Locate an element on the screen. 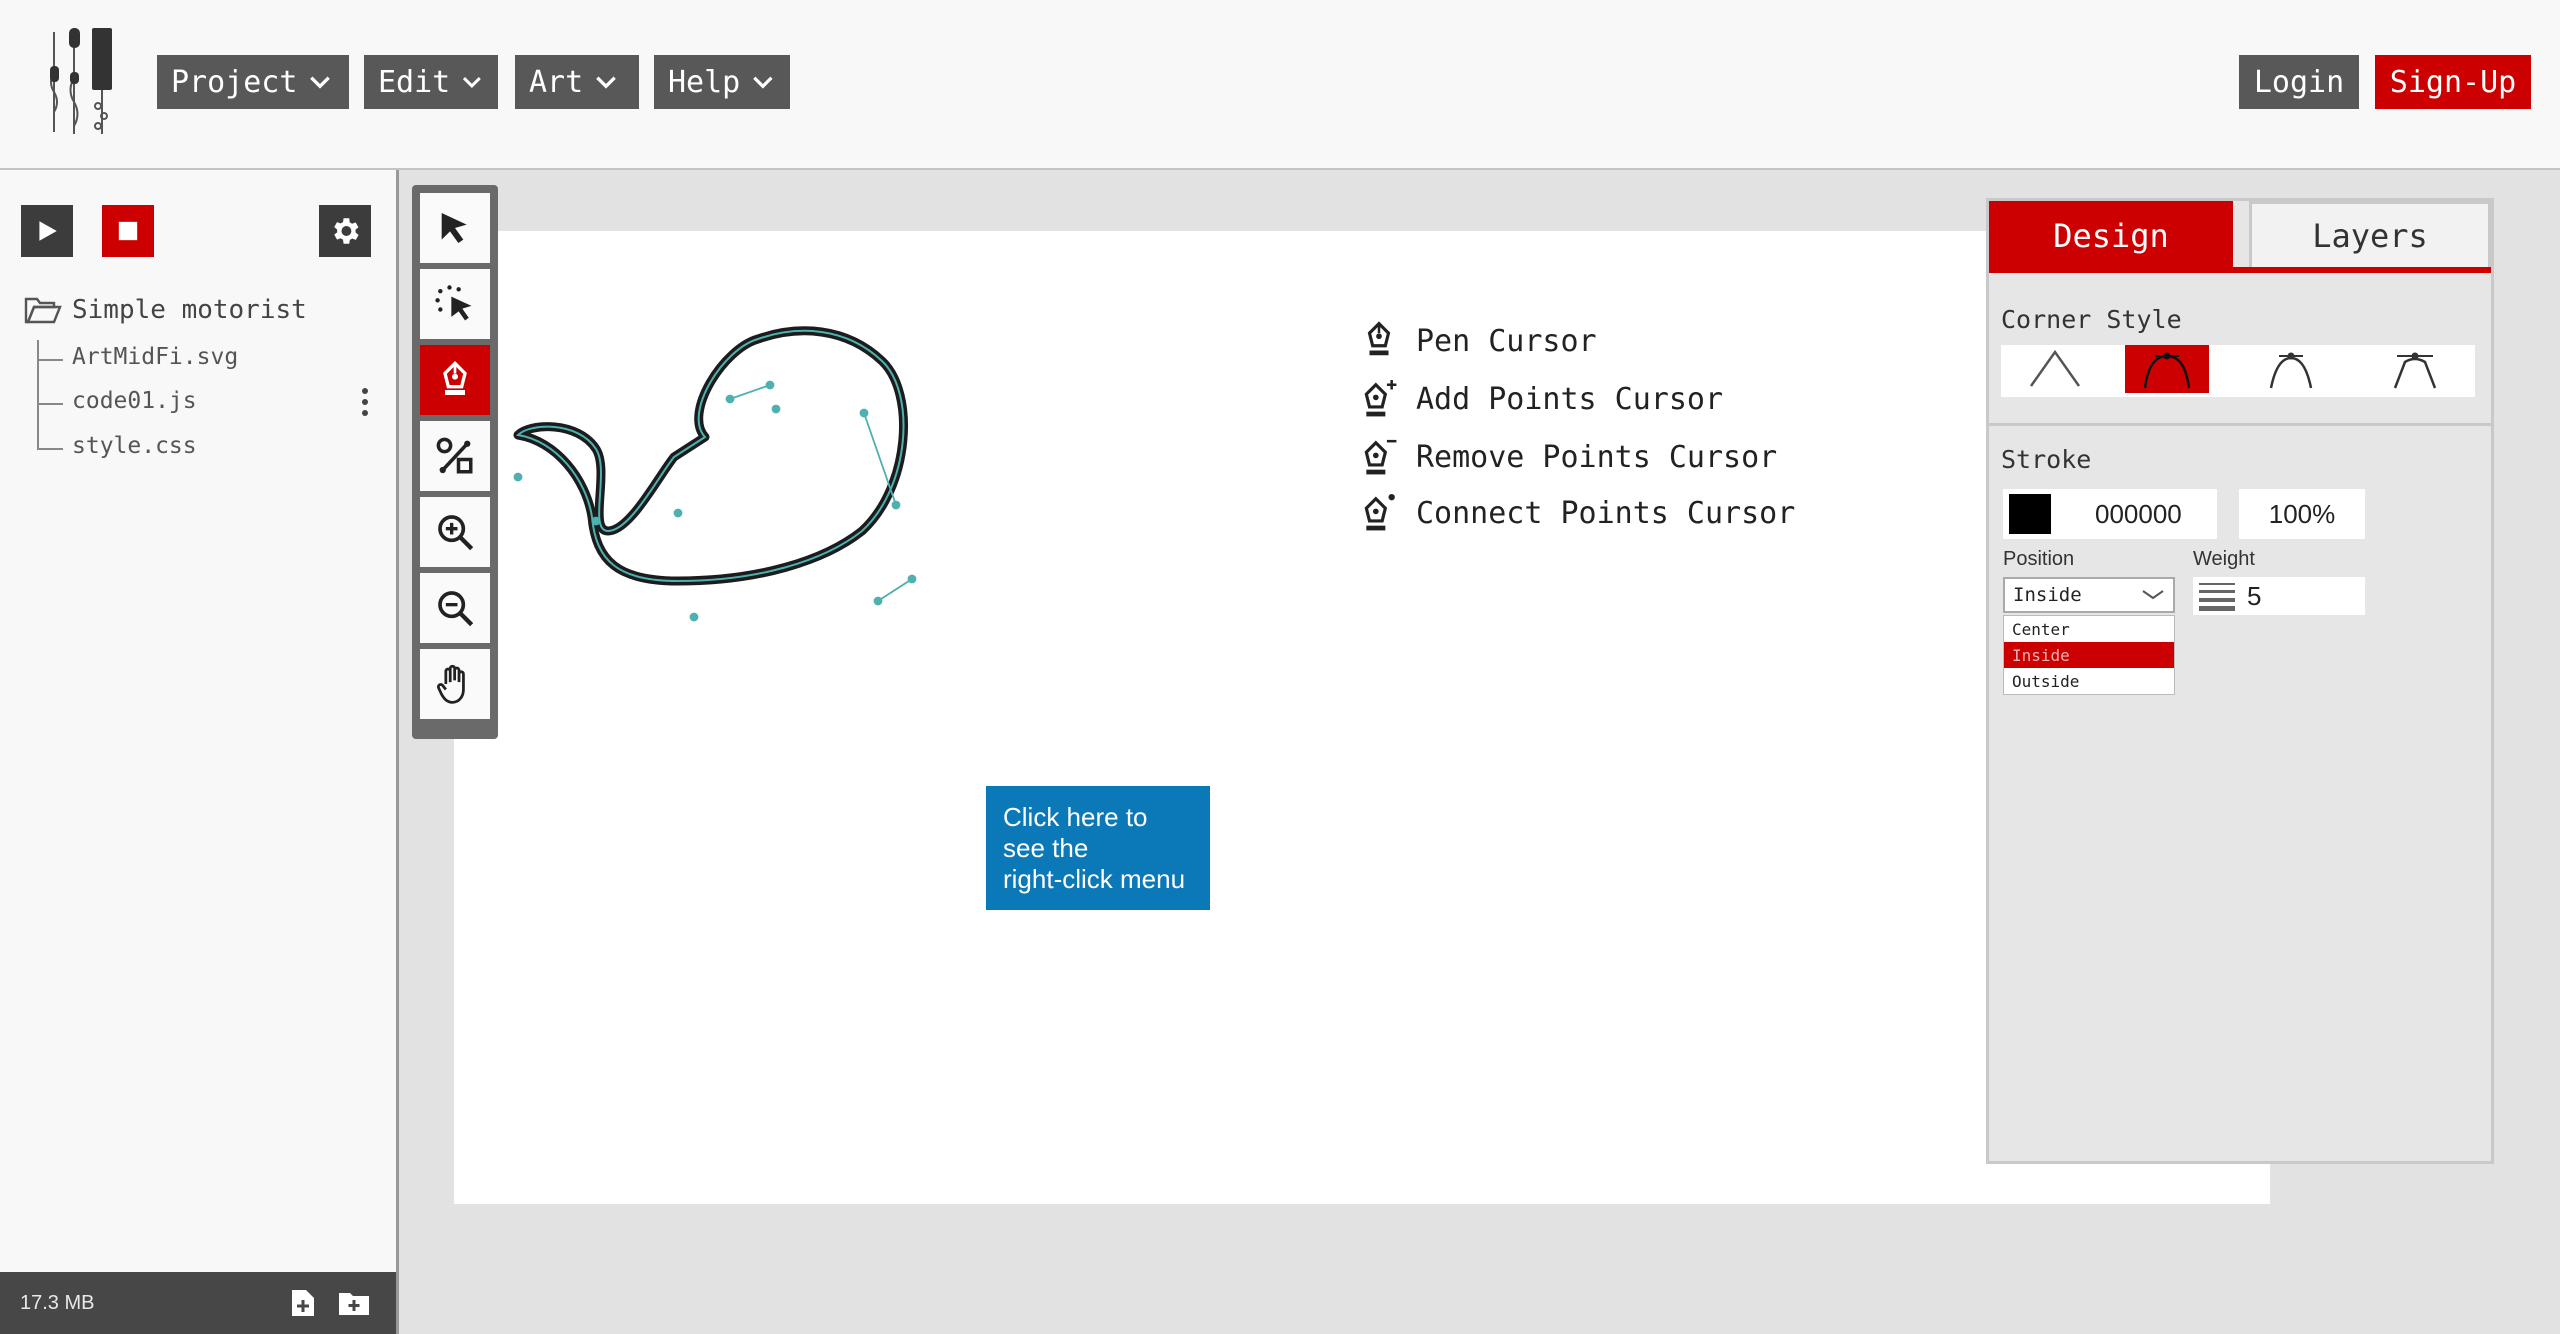 Image resolution: width=2560 pixels, height=1334 pixels. direct-select-tool is located at coordinates (455, 304).